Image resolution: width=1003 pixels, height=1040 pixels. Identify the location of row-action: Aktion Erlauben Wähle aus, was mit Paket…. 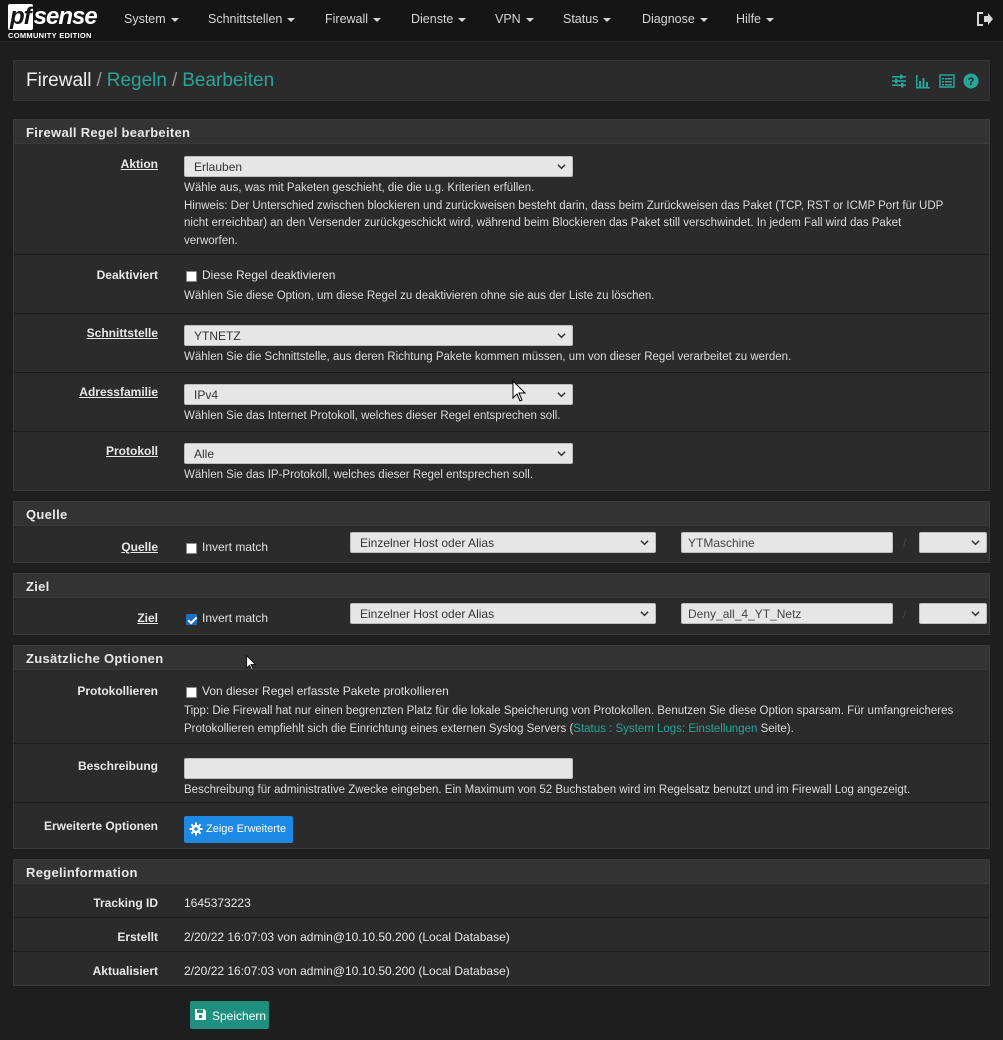
(501, 199).